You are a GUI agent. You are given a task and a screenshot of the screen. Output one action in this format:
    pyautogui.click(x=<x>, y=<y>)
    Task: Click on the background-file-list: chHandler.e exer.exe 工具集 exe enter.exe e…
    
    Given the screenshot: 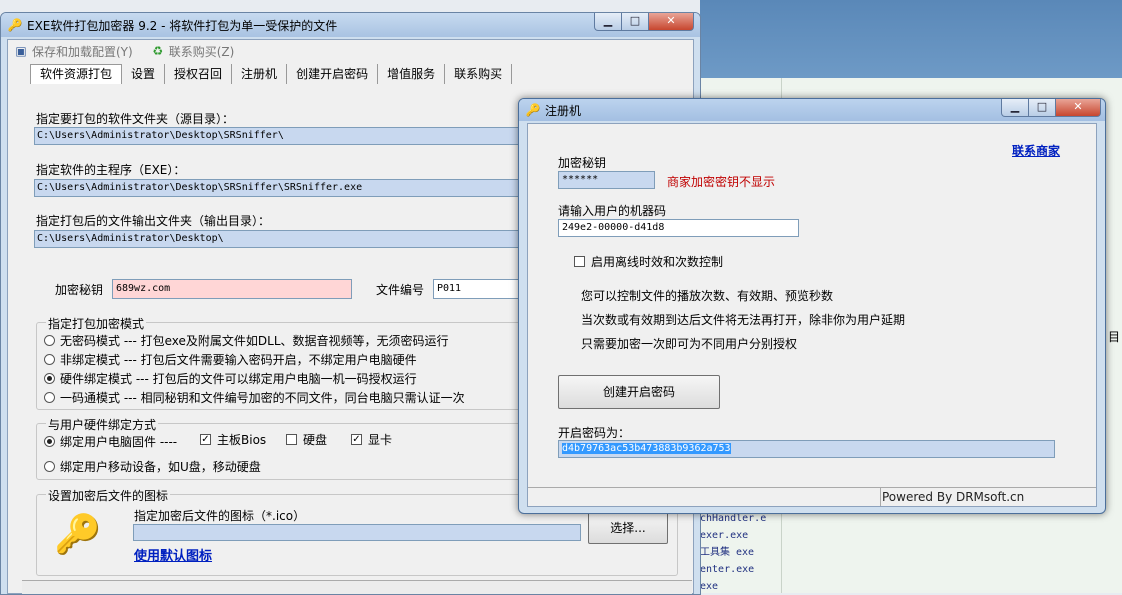 What is the action you would take?
    pyautogui.click(x=733, y=552)
    